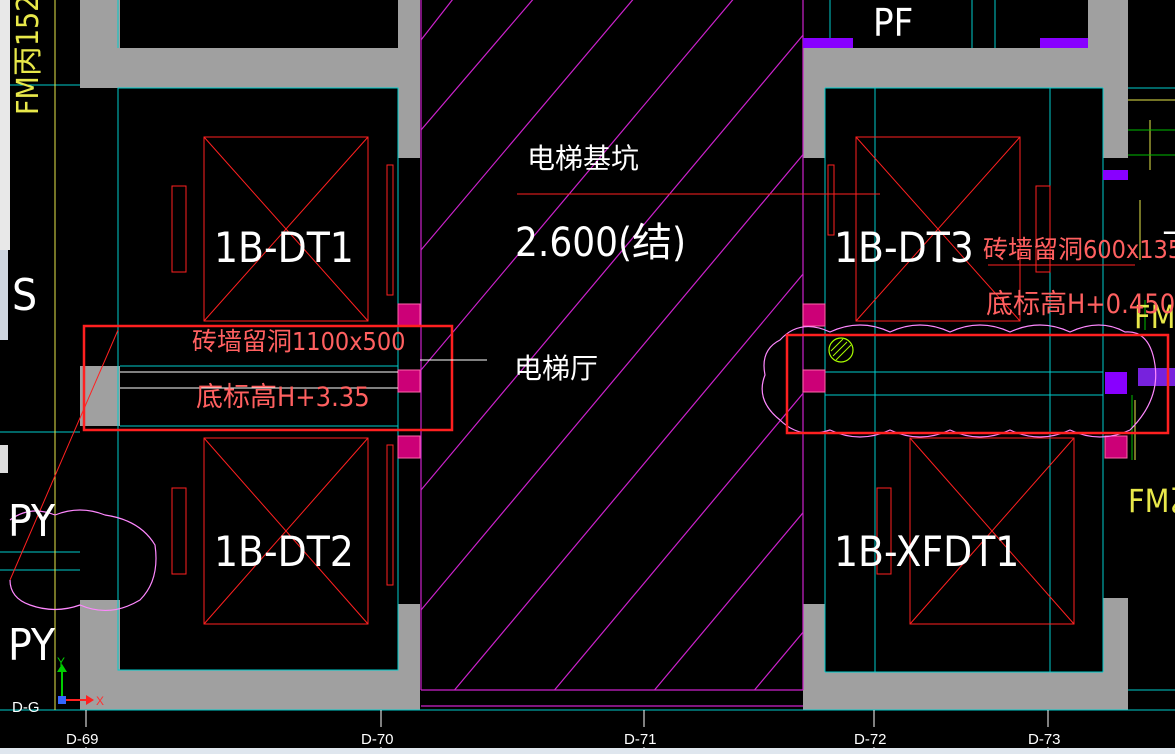 The height and width of the screenshot is (754, 1175). Describe the element at coordinates (283, 397) in the screenshot. I see `left-level-annotation: 底标高H+3.35` at that location.